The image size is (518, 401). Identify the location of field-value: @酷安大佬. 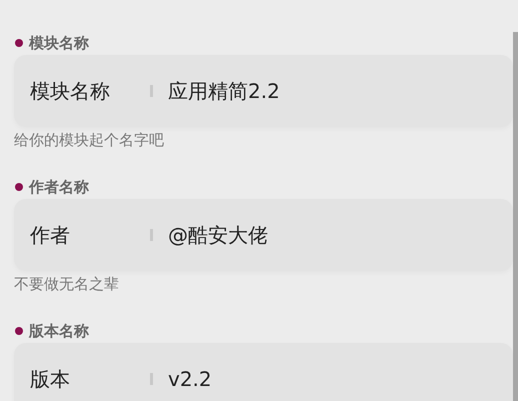
(218, 235).